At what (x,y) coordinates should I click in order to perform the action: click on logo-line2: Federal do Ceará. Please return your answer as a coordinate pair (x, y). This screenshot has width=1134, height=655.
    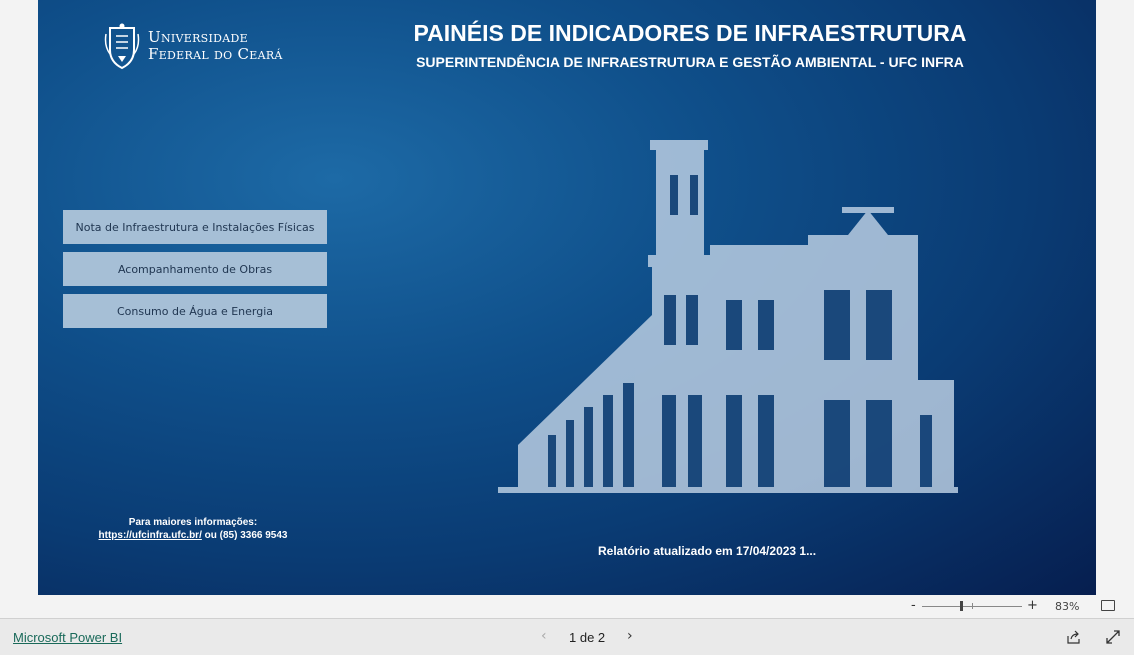
    Looking at the image, I should click on (215, 54).